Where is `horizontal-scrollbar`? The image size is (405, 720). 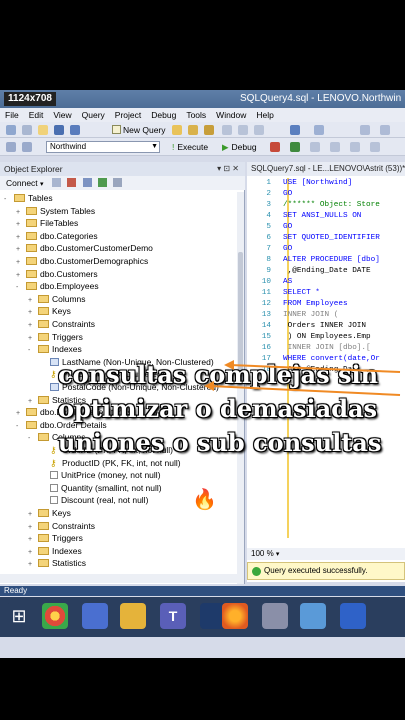 horizontal-scrollbar is located at coordinates (120, 578).